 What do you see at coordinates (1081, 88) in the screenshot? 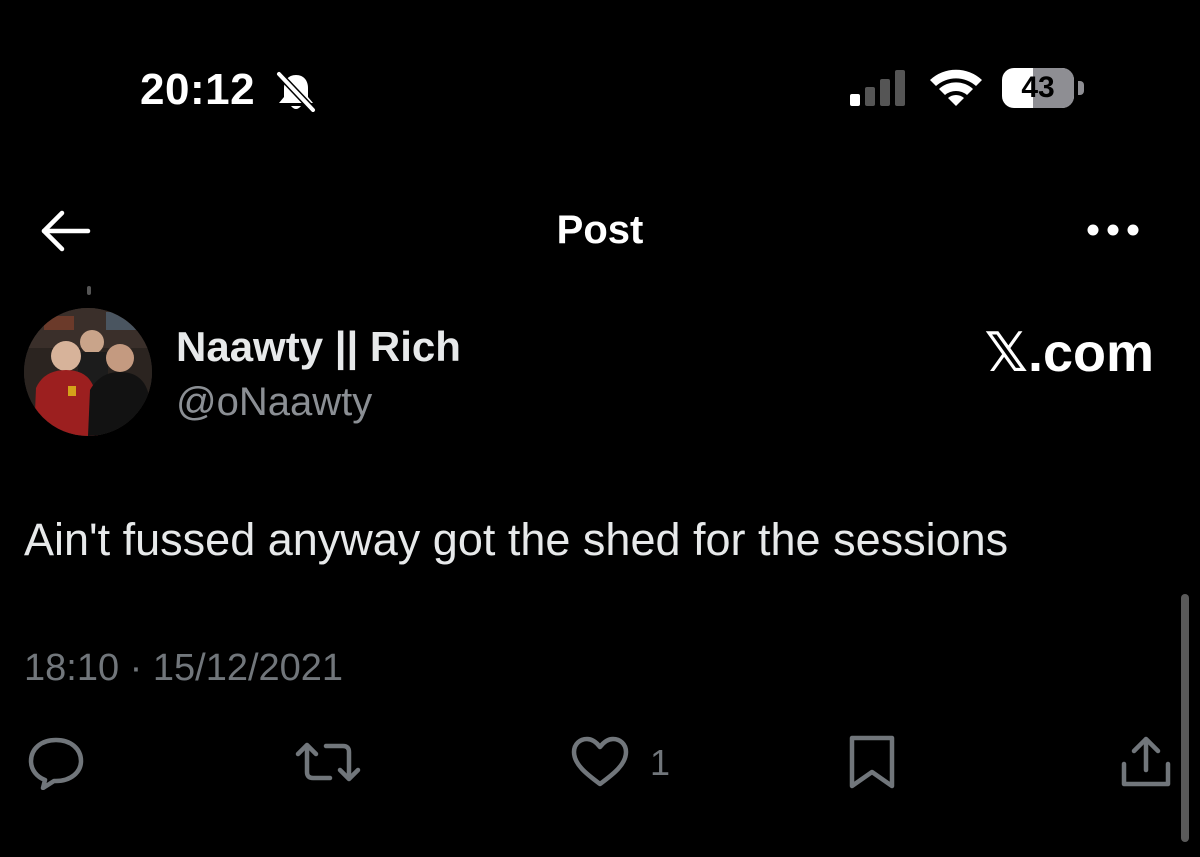
I see `battery-cap` at bounding box center [1081, 88].